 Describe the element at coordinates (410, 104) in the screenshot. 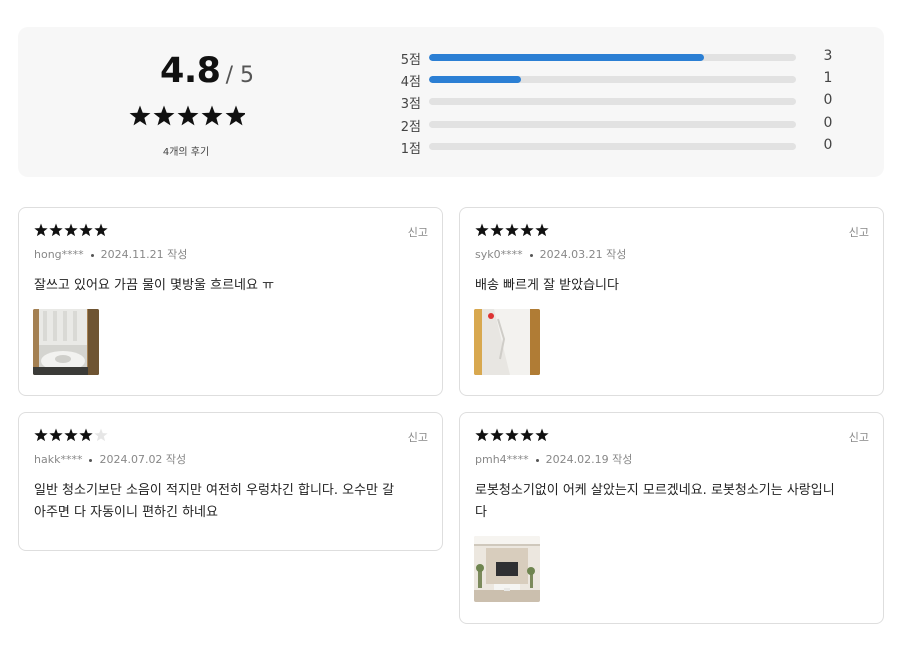

I see `distribution-label: 3점` at that location.